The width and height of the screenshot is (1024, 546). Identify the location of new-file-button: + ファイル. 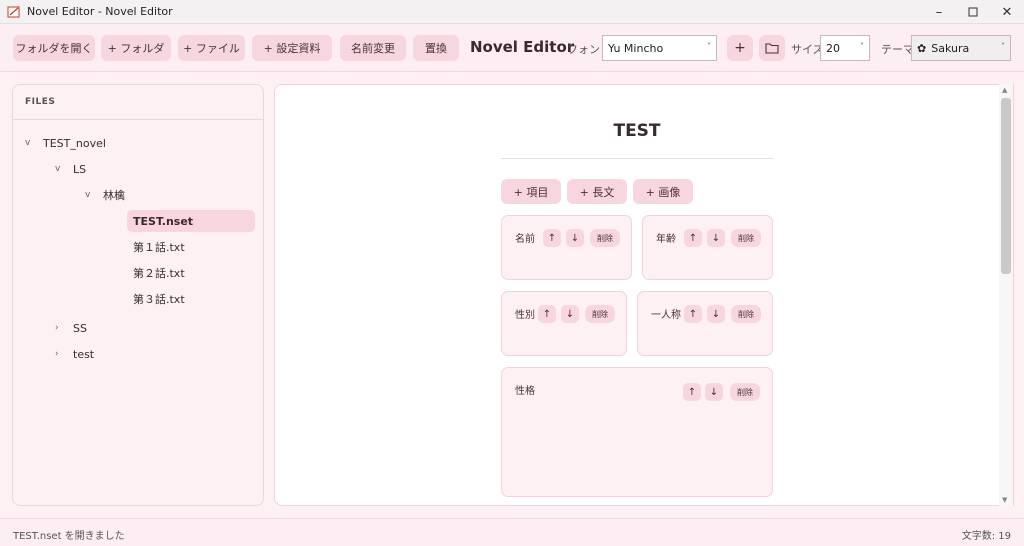
(211, 48).